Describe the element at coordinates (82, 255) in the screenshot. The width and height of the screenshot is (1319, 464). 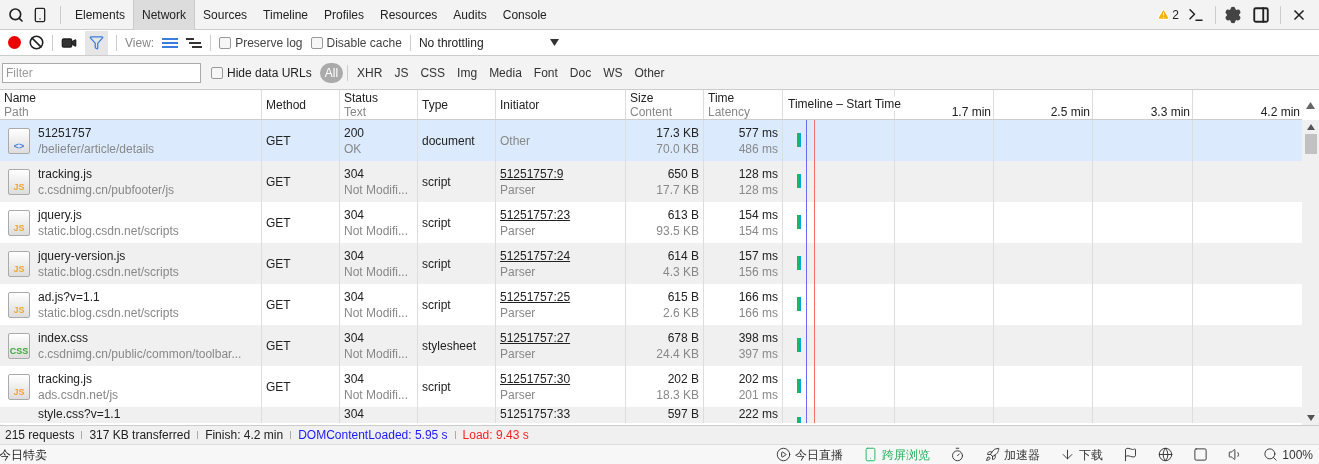
I see `request-name: jquery-version.js` at that location.